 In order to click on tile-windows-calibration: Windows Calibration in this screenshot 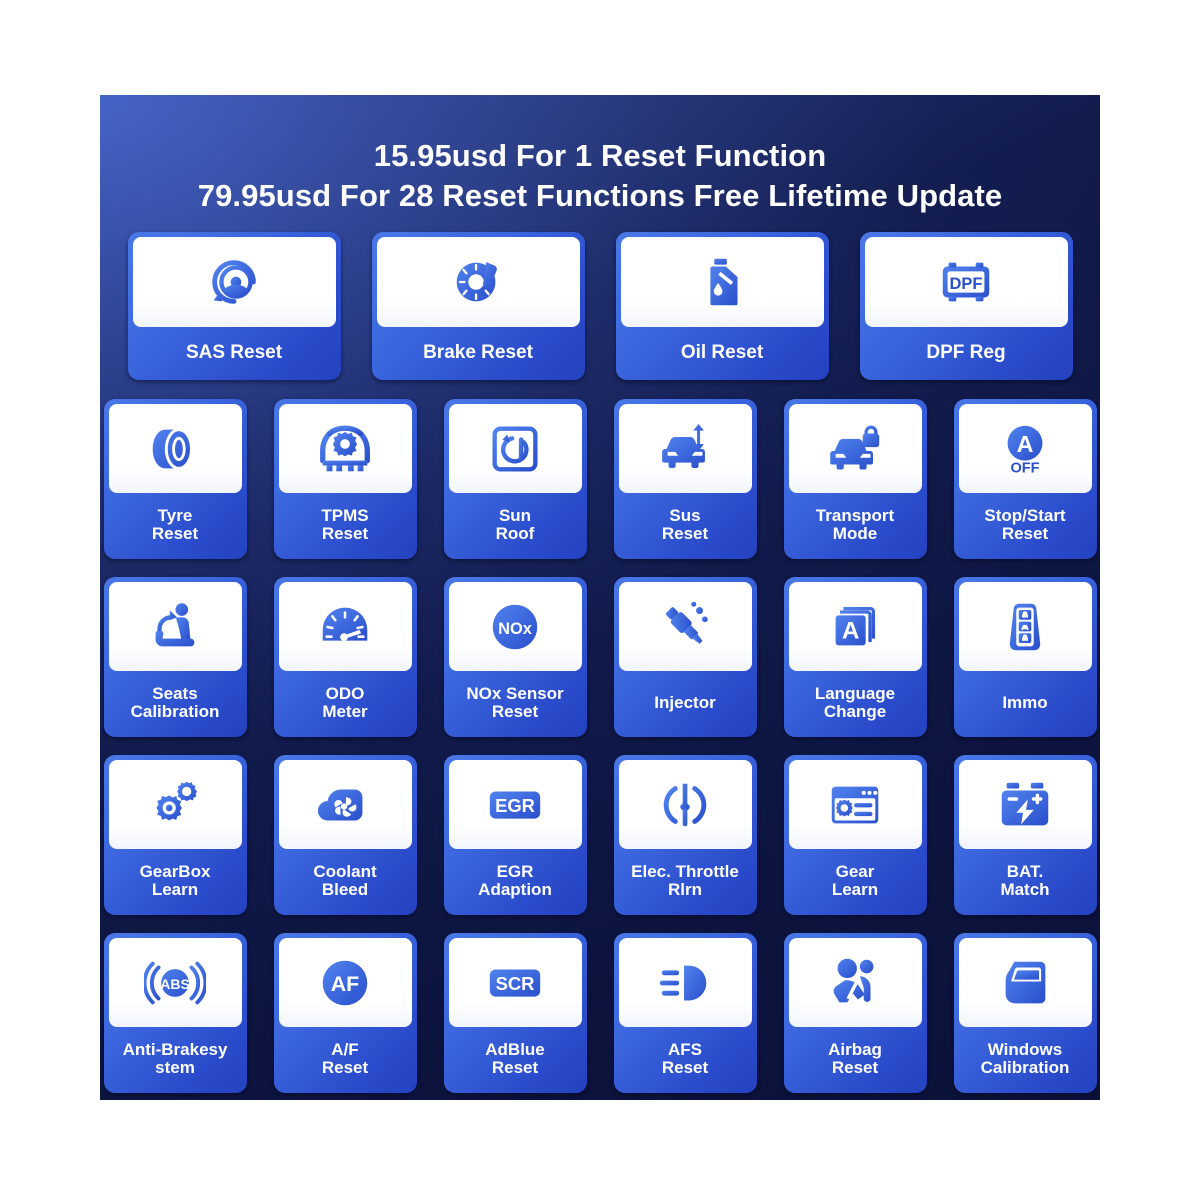, I will do `click(1025, 1013)`.